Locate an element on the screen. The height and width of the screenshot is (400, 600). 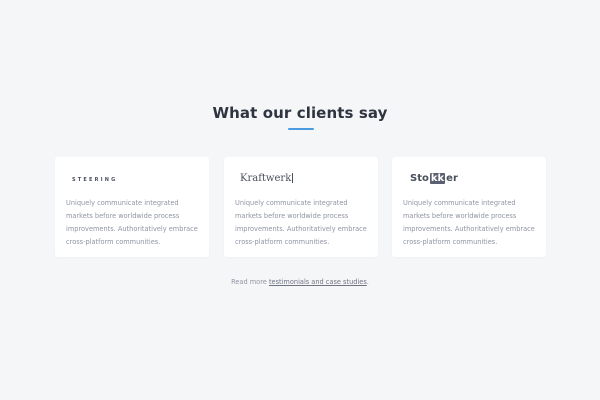
kraftwerk-logo-text: Kraftwerk is located at coordinates (266, 178).